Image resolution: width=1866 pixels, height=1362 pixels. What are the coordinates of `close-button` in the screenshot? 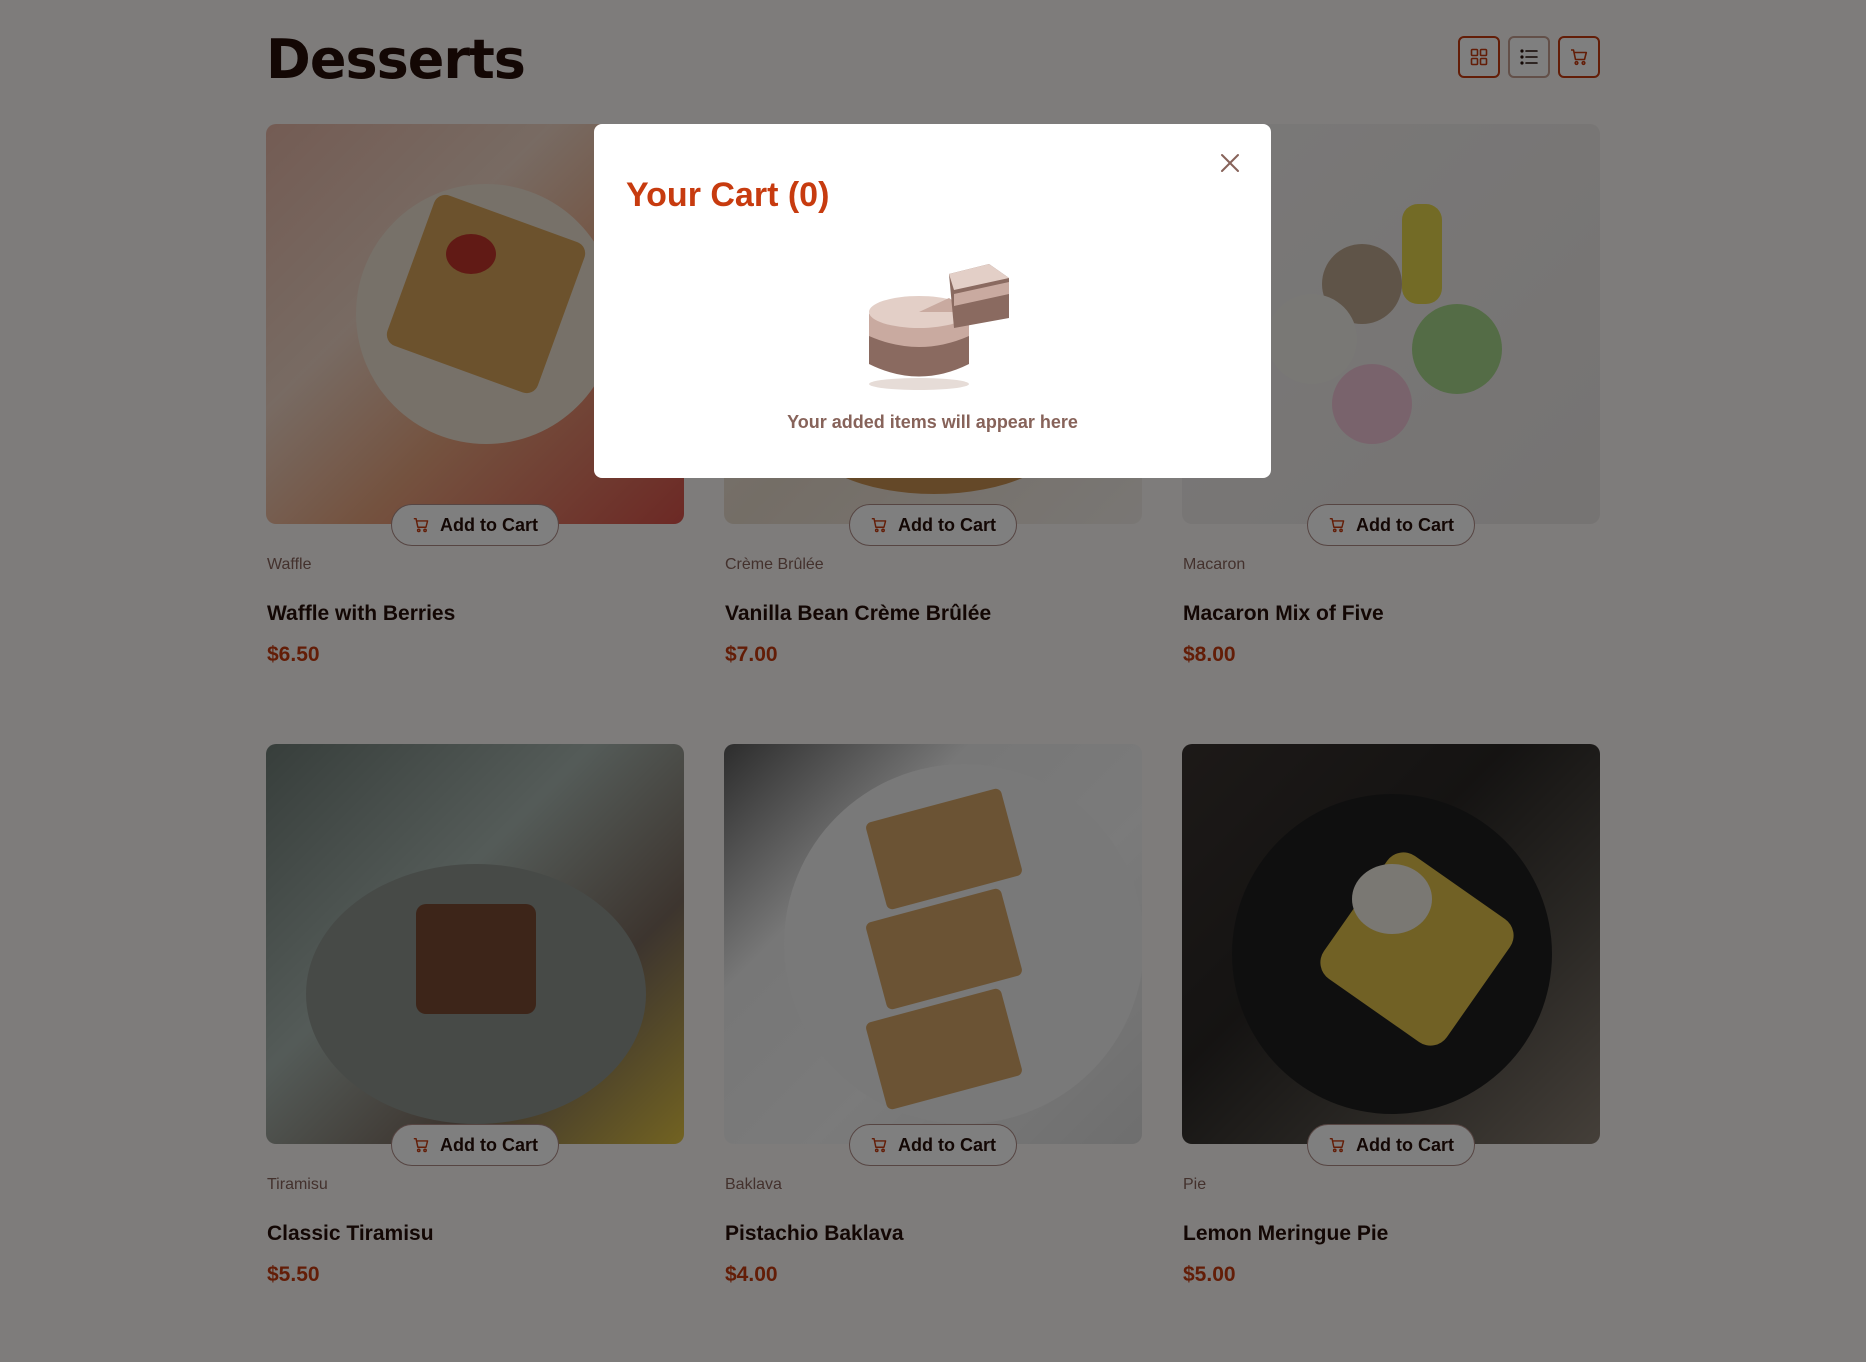 It's located at (1230, 163).